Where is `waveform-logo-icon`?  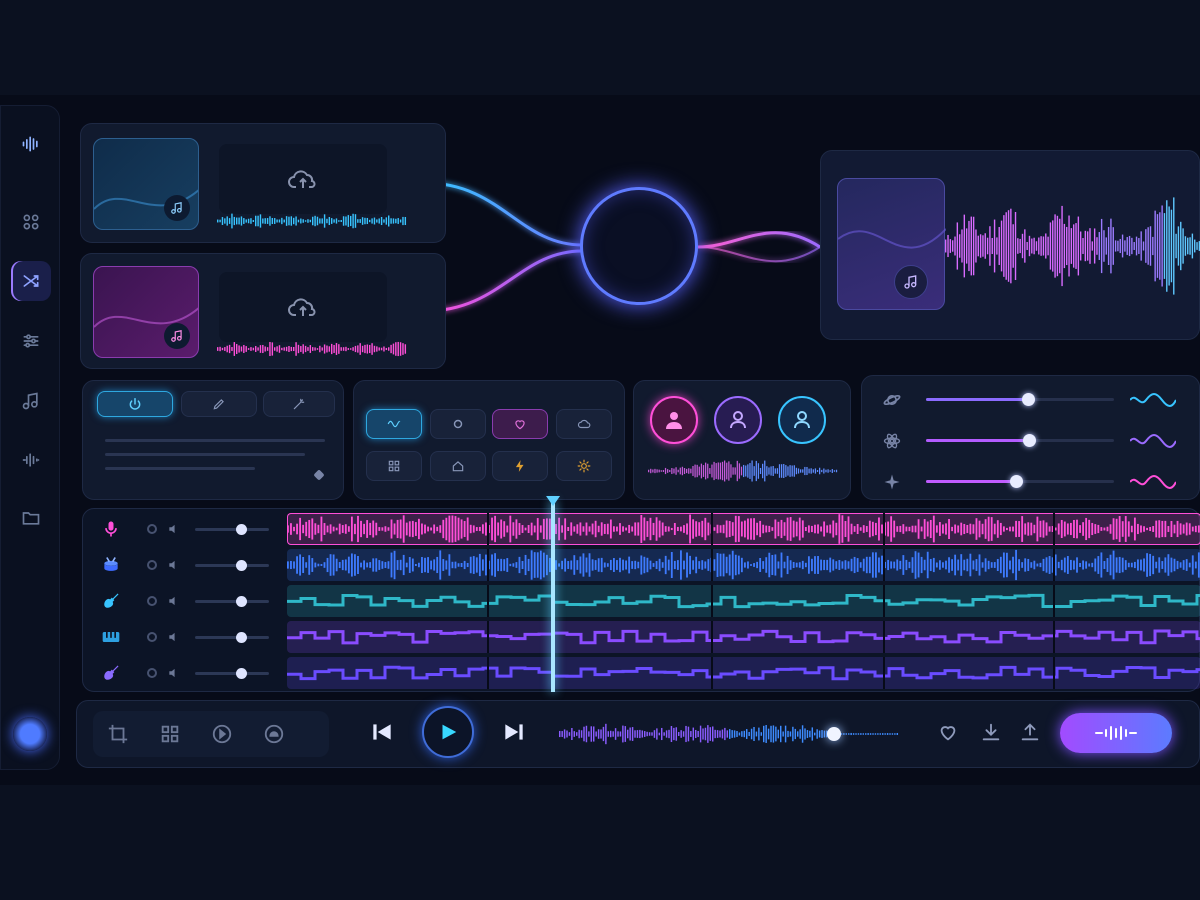
waveform-logo-icon is located at coordinates (31, 144).